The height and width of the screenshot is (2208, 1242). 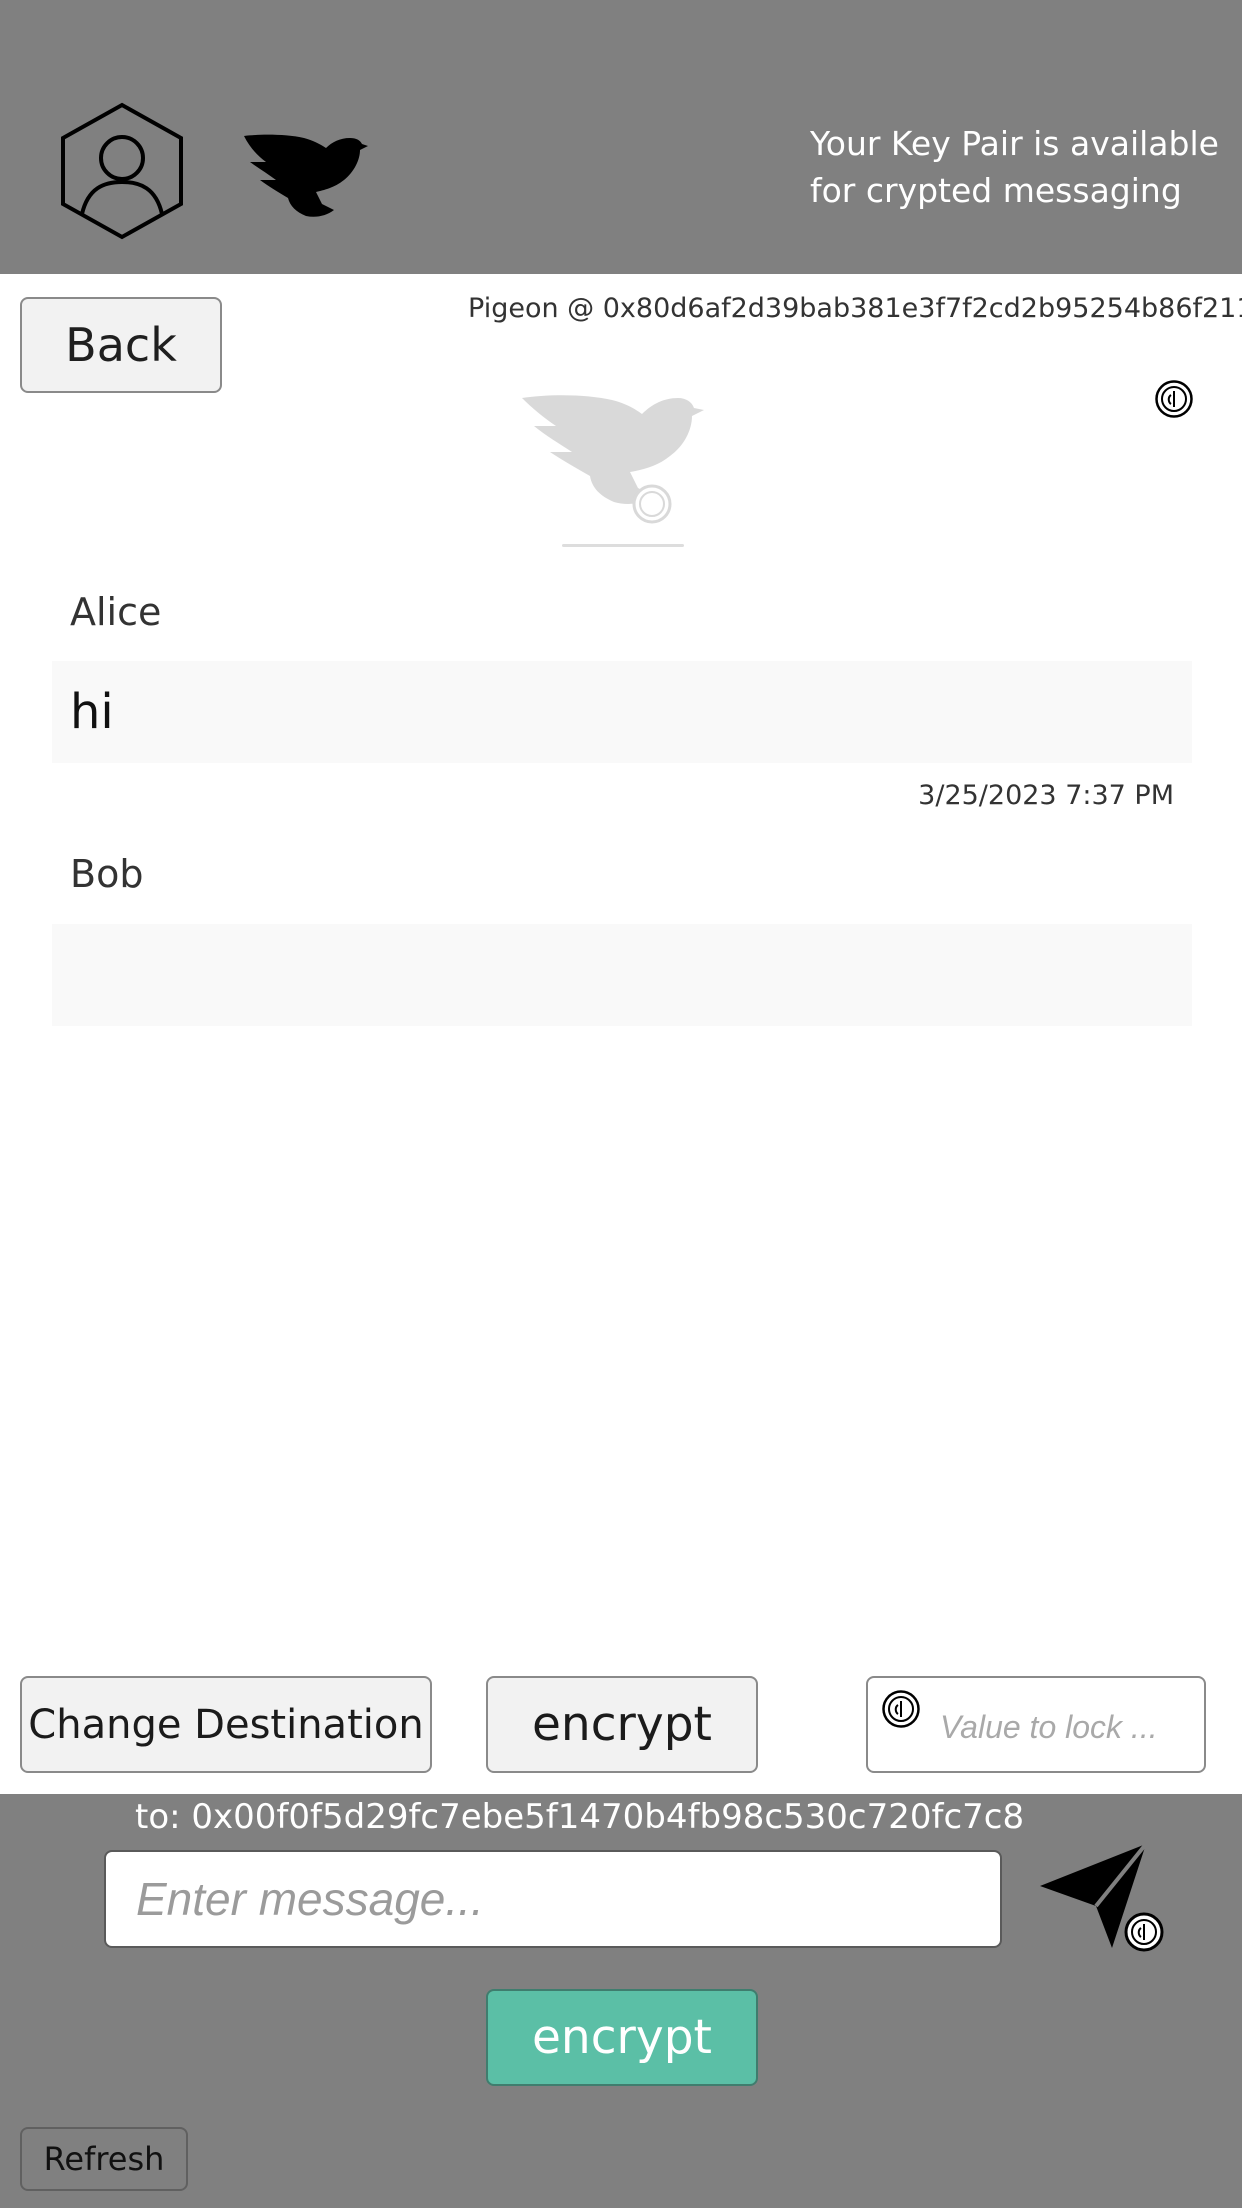 I want to click on change-destination-button: Change Destination, so click(x=226, y=1724).